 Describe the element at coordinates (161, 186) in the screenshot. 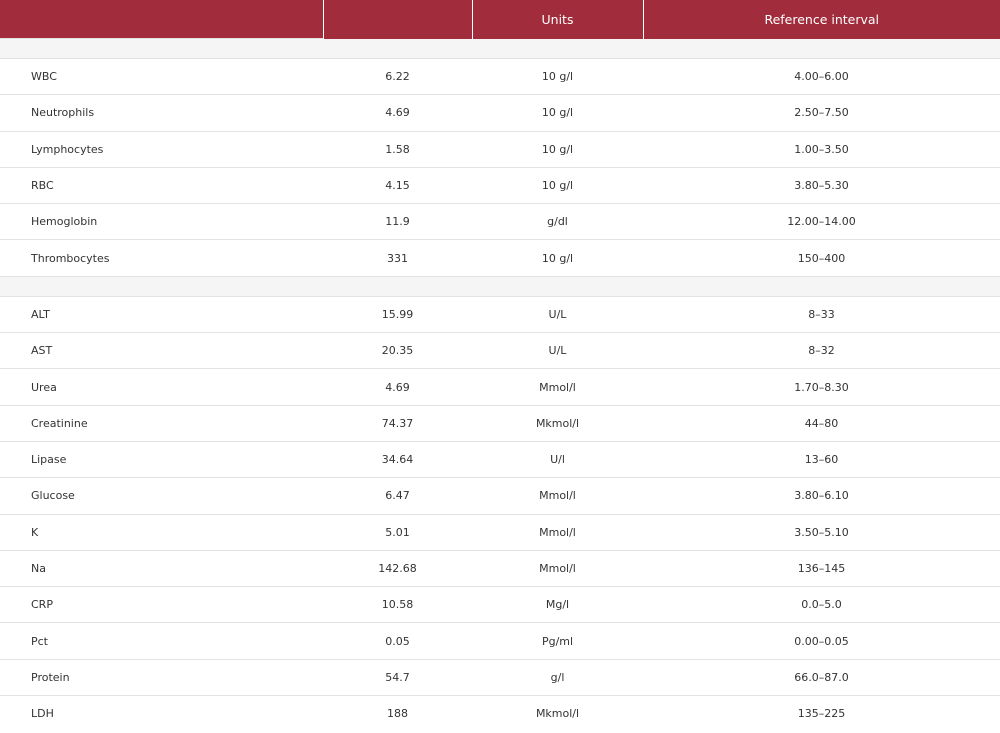

I see `test-name-cell: RBC` at that location.